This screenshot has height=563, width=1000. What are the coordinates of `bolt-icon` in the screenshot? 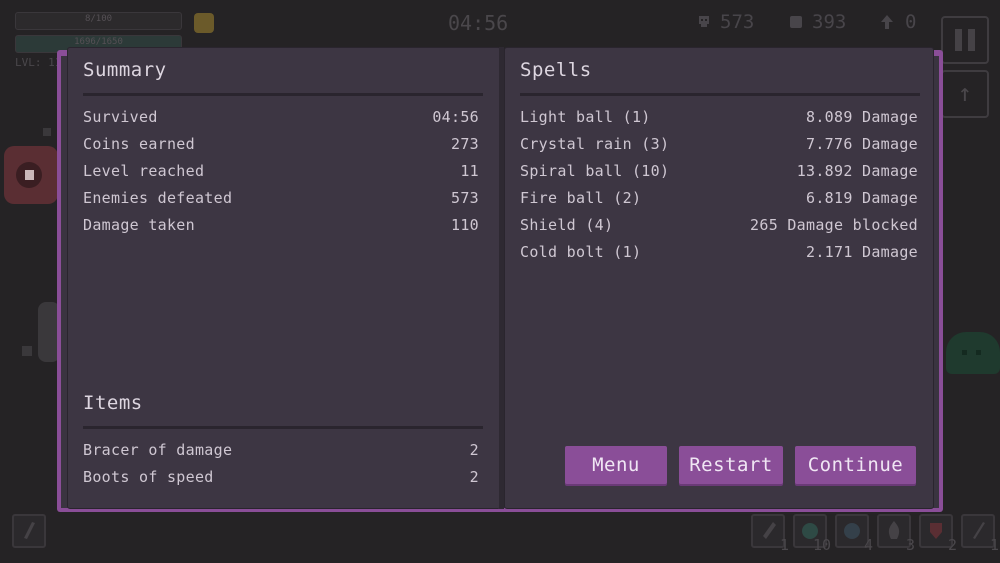 It's located at (979, 530).